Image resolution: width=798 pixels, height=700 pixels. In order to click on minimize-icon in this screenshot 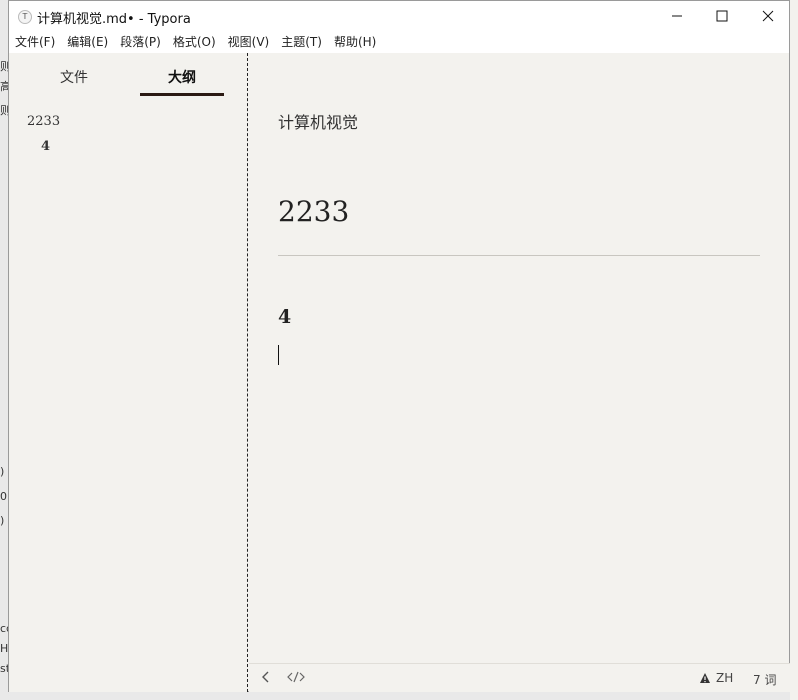, I will do `click(677, 16)`.